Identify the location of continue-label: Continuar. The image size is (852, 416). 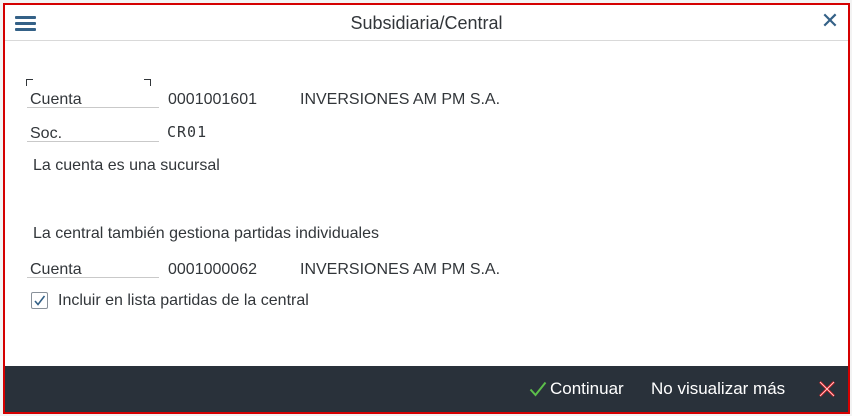
(587, 388).